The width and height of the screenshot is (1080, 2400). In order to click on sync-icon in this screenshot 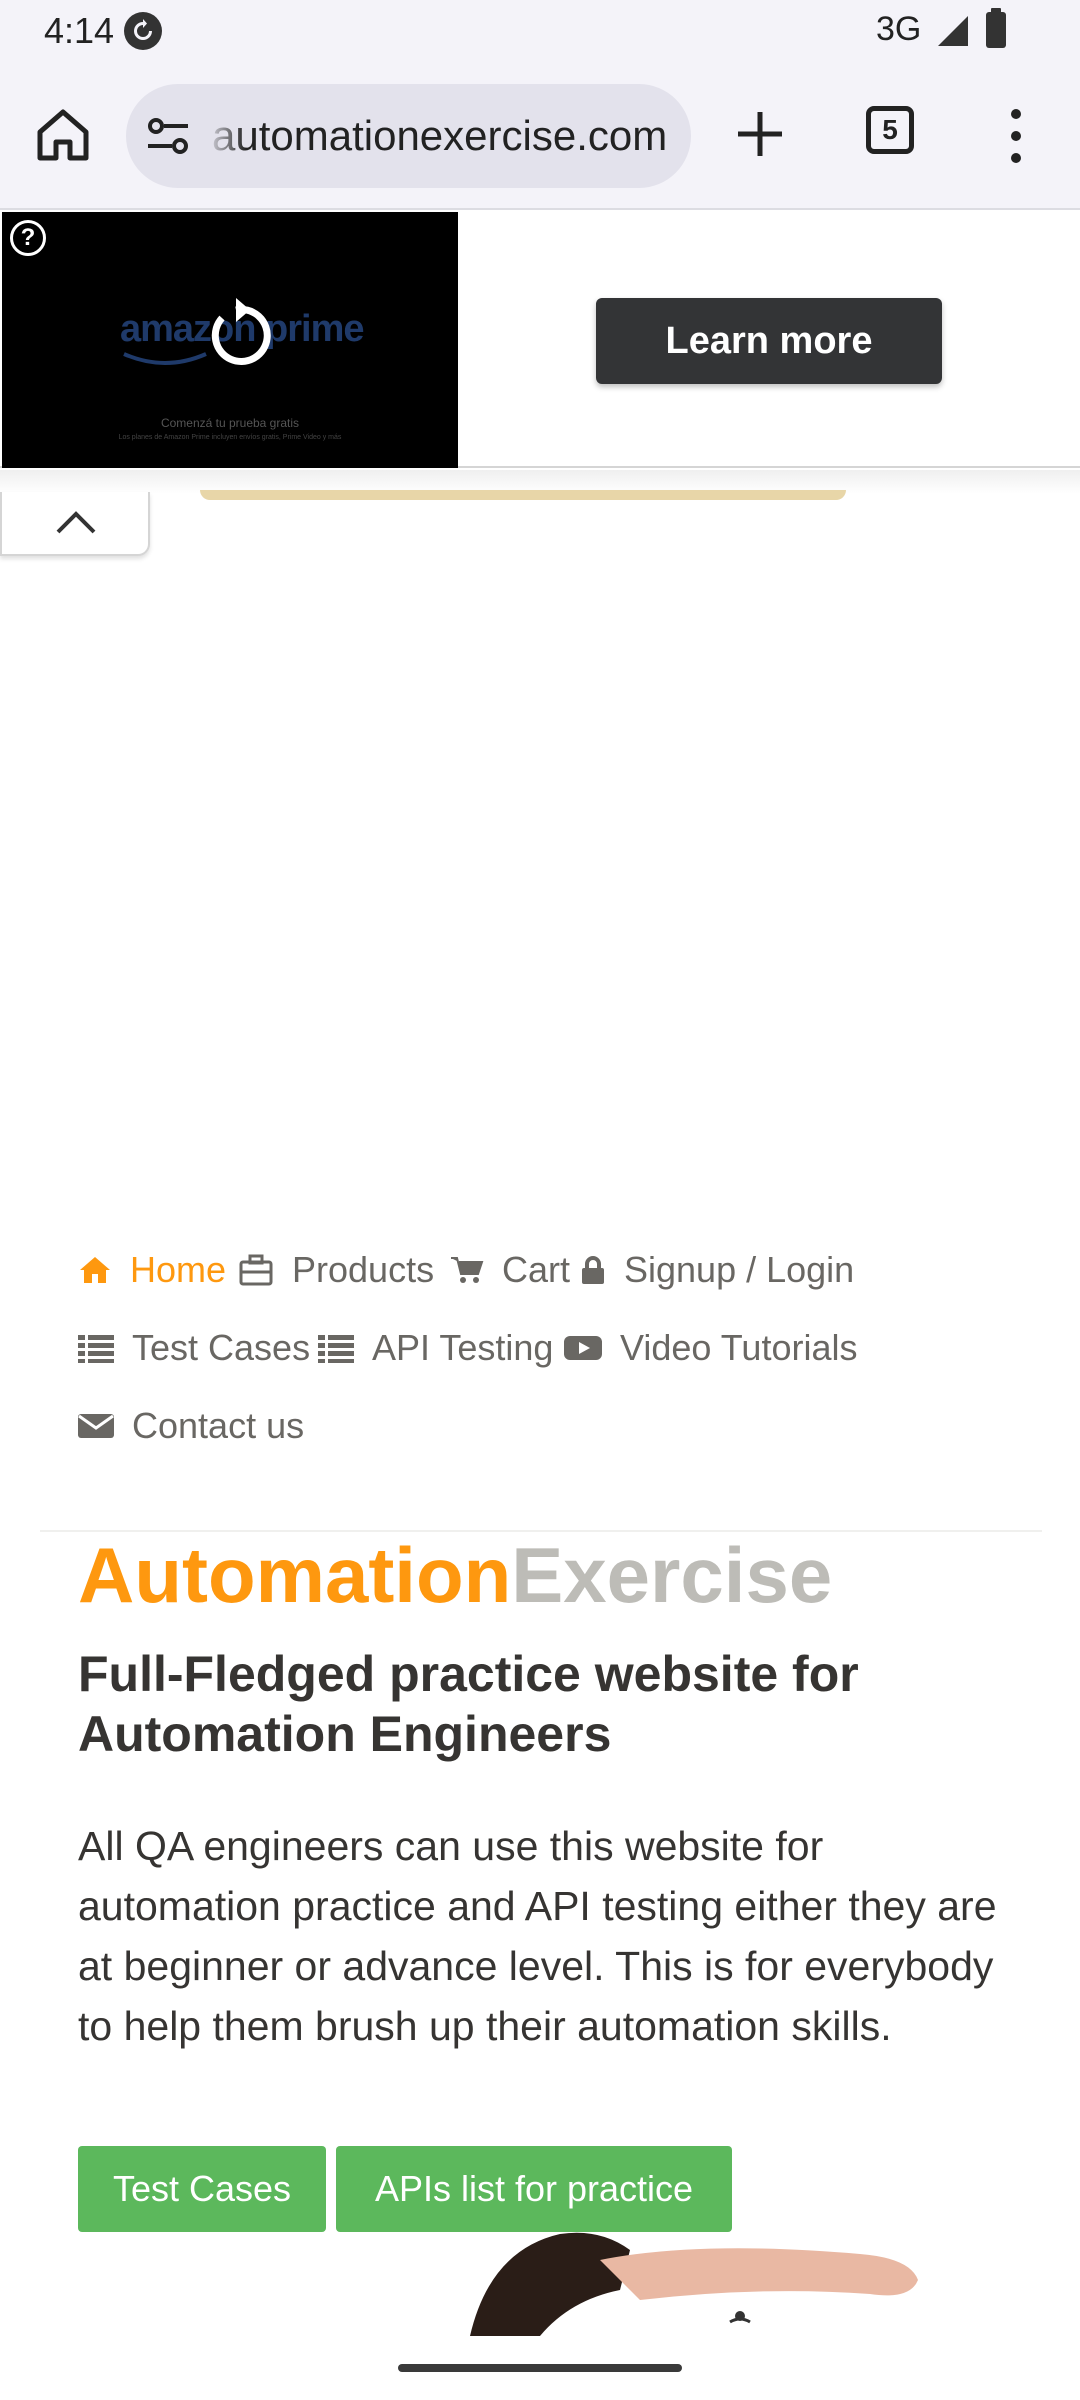, I will do `click(143, 31)`.